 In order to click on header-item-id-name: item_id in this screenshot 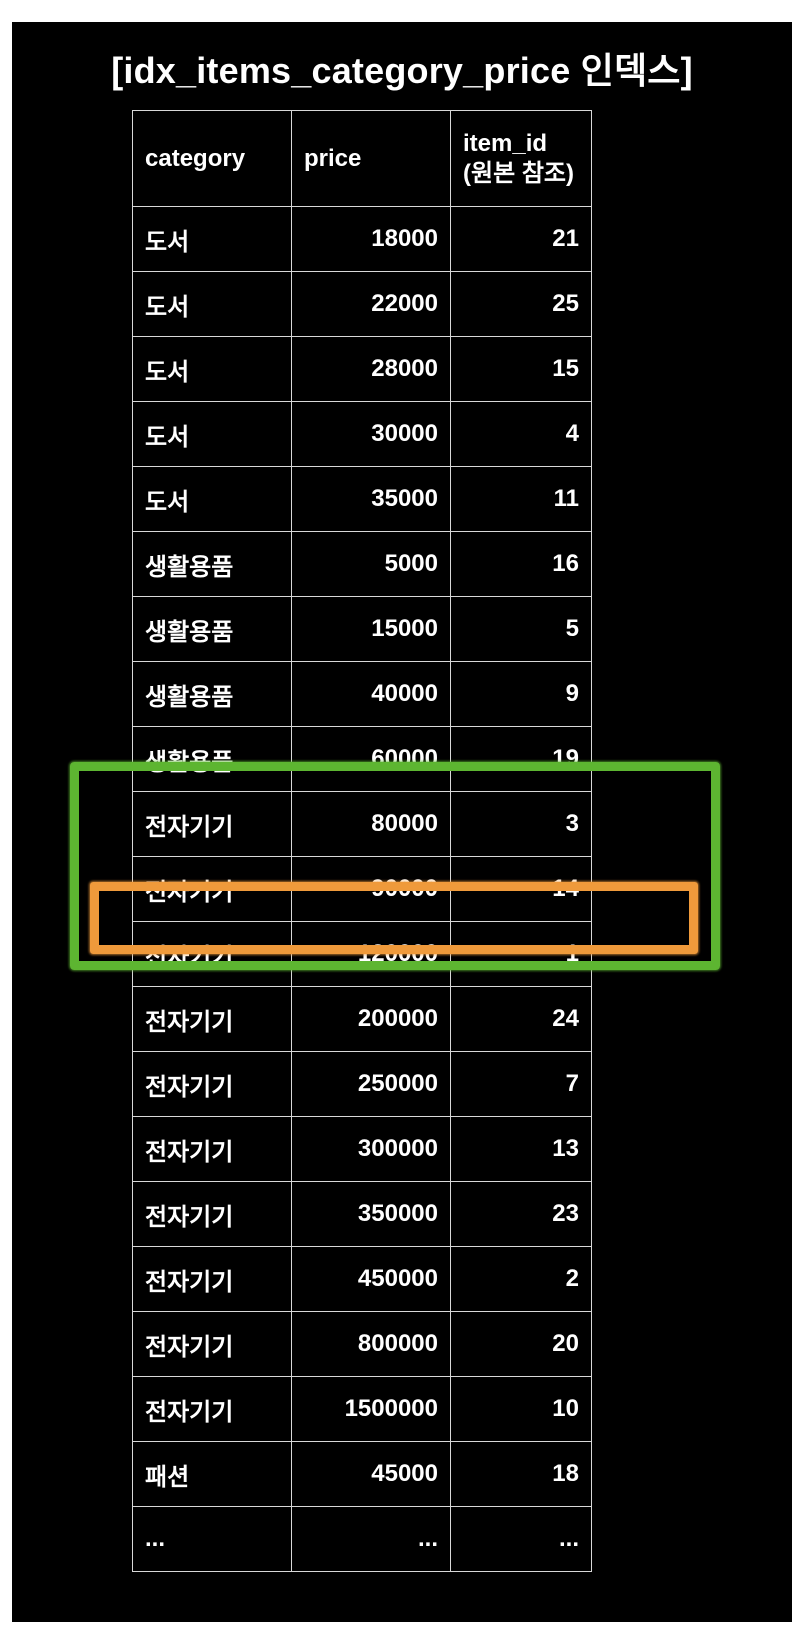, I will do `click(505, 143)`.